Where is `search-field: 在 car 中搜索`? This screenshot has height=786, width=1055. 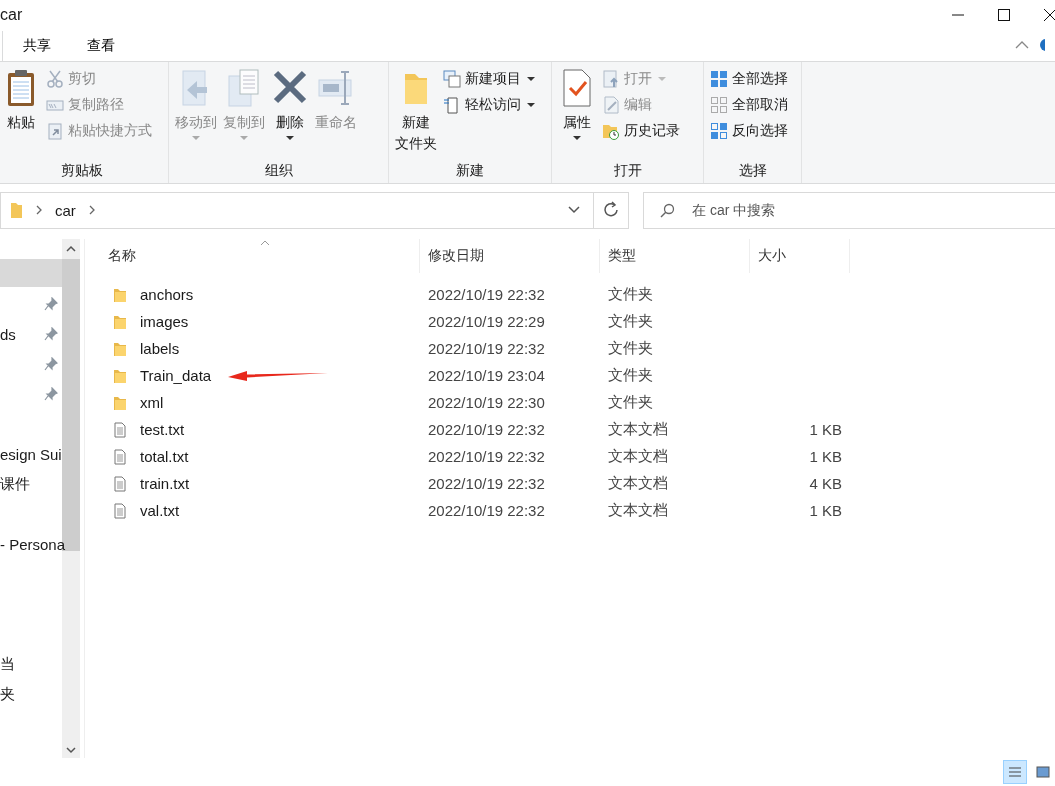 search-field: 在 car 中搜索 is located at coordinates (849, 210).